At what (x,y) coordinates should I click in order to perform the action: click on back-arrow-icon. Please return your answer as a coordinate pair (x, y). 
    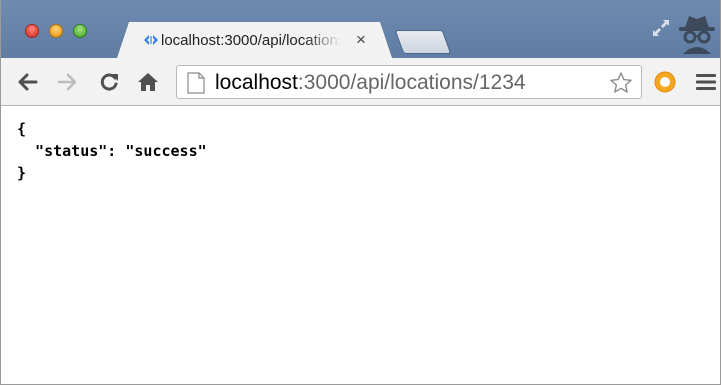
    Looking at the image, I should click on (27, 82).